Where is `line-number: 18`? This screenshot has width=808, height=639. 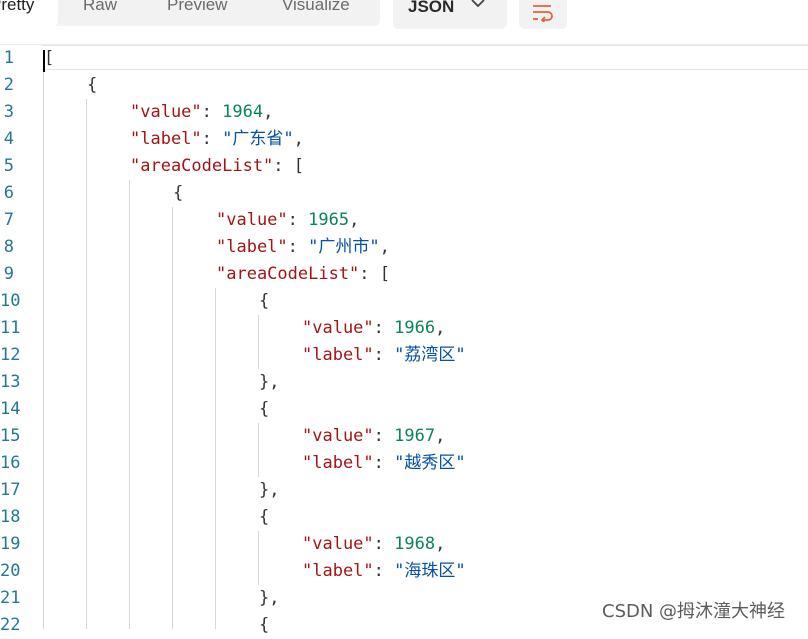 line-number: 18 is located at coordinates (10, 517).